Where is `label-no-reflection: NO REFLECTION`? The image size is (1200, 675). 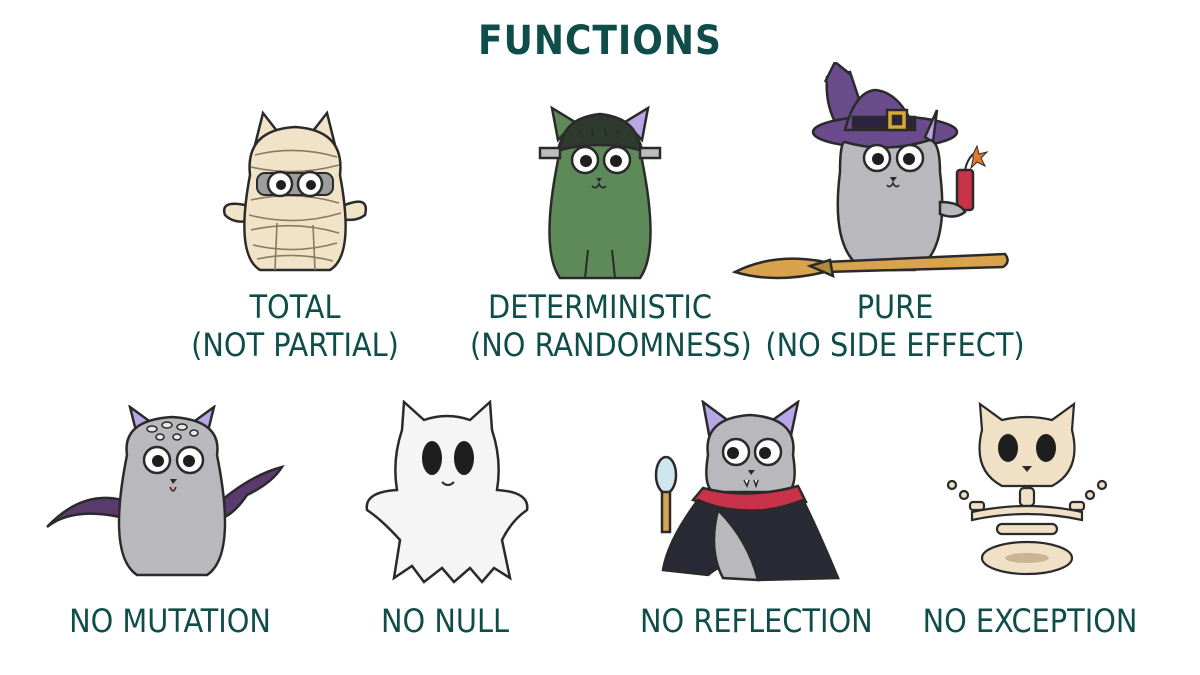
label-no-reflection: NO REFLECTION is located at coordinates (756, 621).